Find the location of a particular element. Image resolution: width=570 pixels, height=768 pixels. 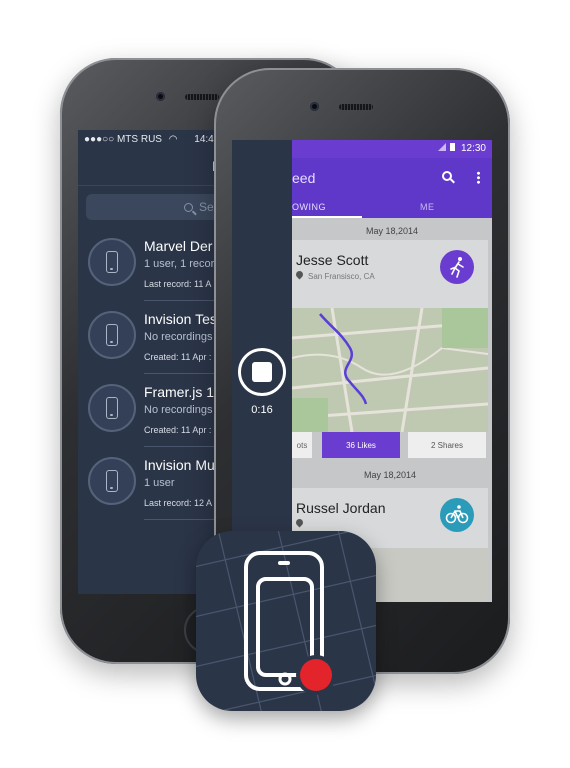

tab-me: ME is located at coordinates (427, 207).